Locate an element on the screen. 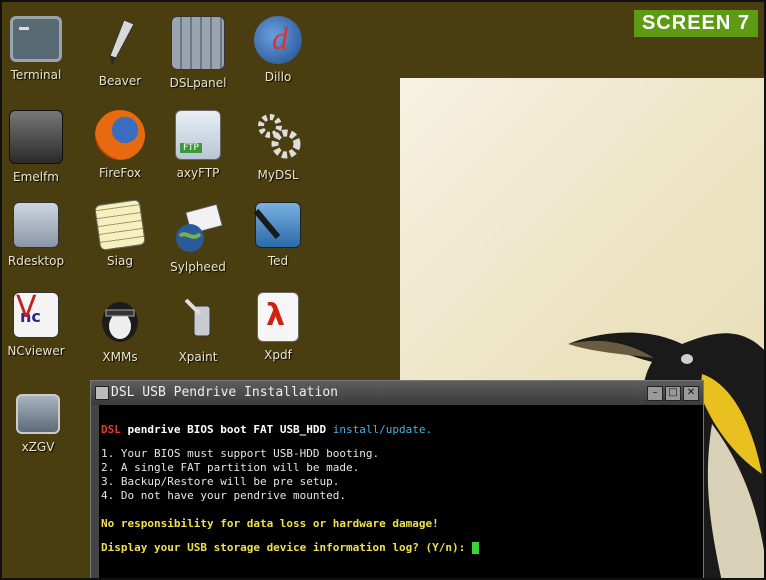 This screenshot has height=580, width=766. terminal-icon is located at coordinates (36, 39).